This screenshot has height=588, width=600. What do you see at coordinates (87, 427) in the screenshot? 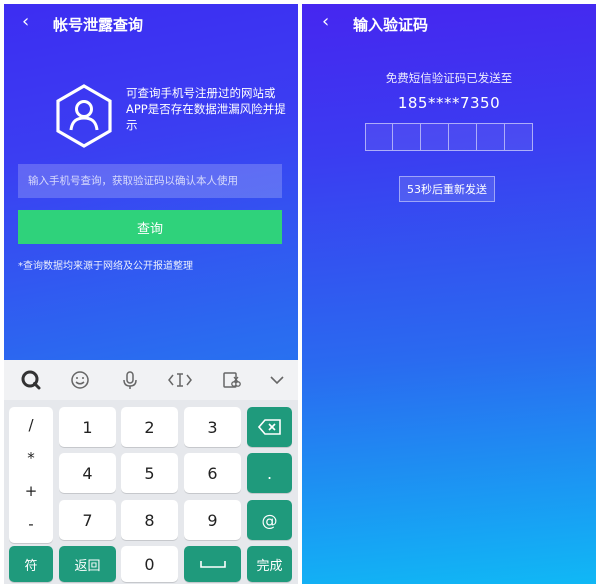
I see `key-1: 1` at bounding box center [87, 427].